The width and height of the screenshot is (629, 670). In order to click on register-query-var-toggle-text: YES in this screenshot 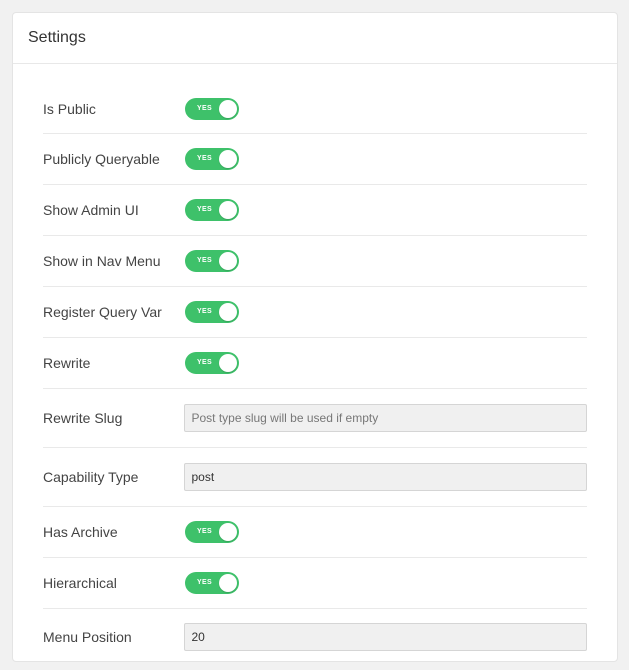, I will do `click(204, 311)`.